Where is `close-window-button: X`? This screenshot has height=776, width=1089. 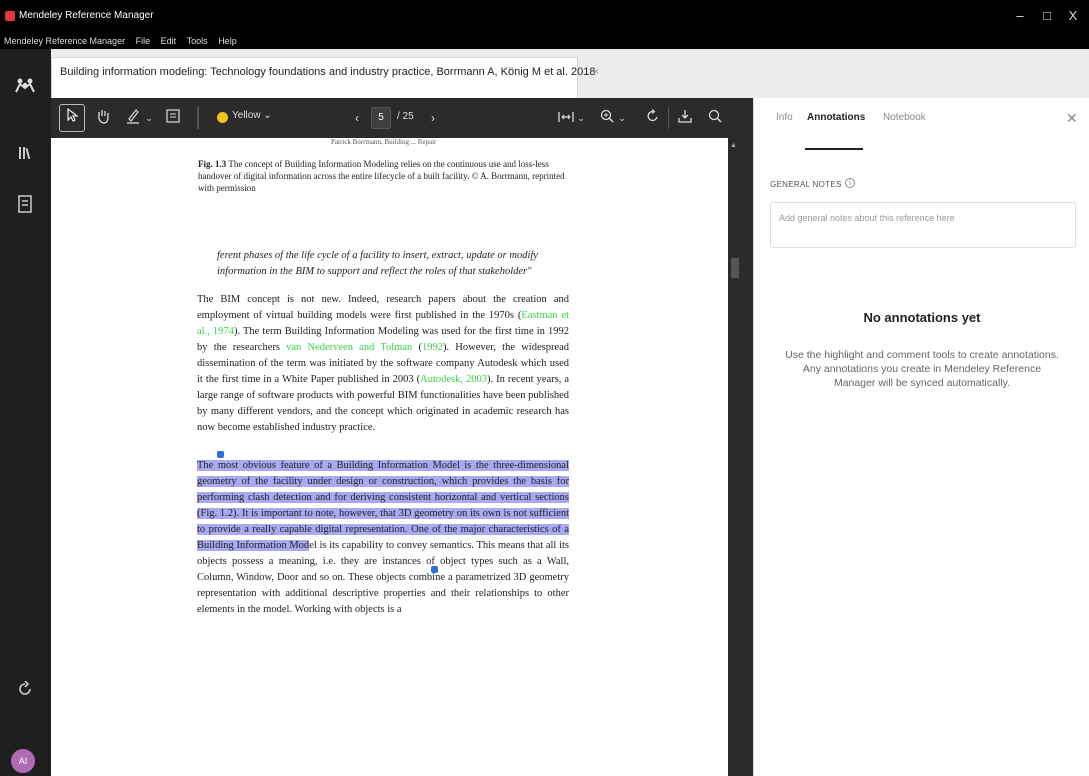 close-window-button: X is located at coordinates (1073, 15).